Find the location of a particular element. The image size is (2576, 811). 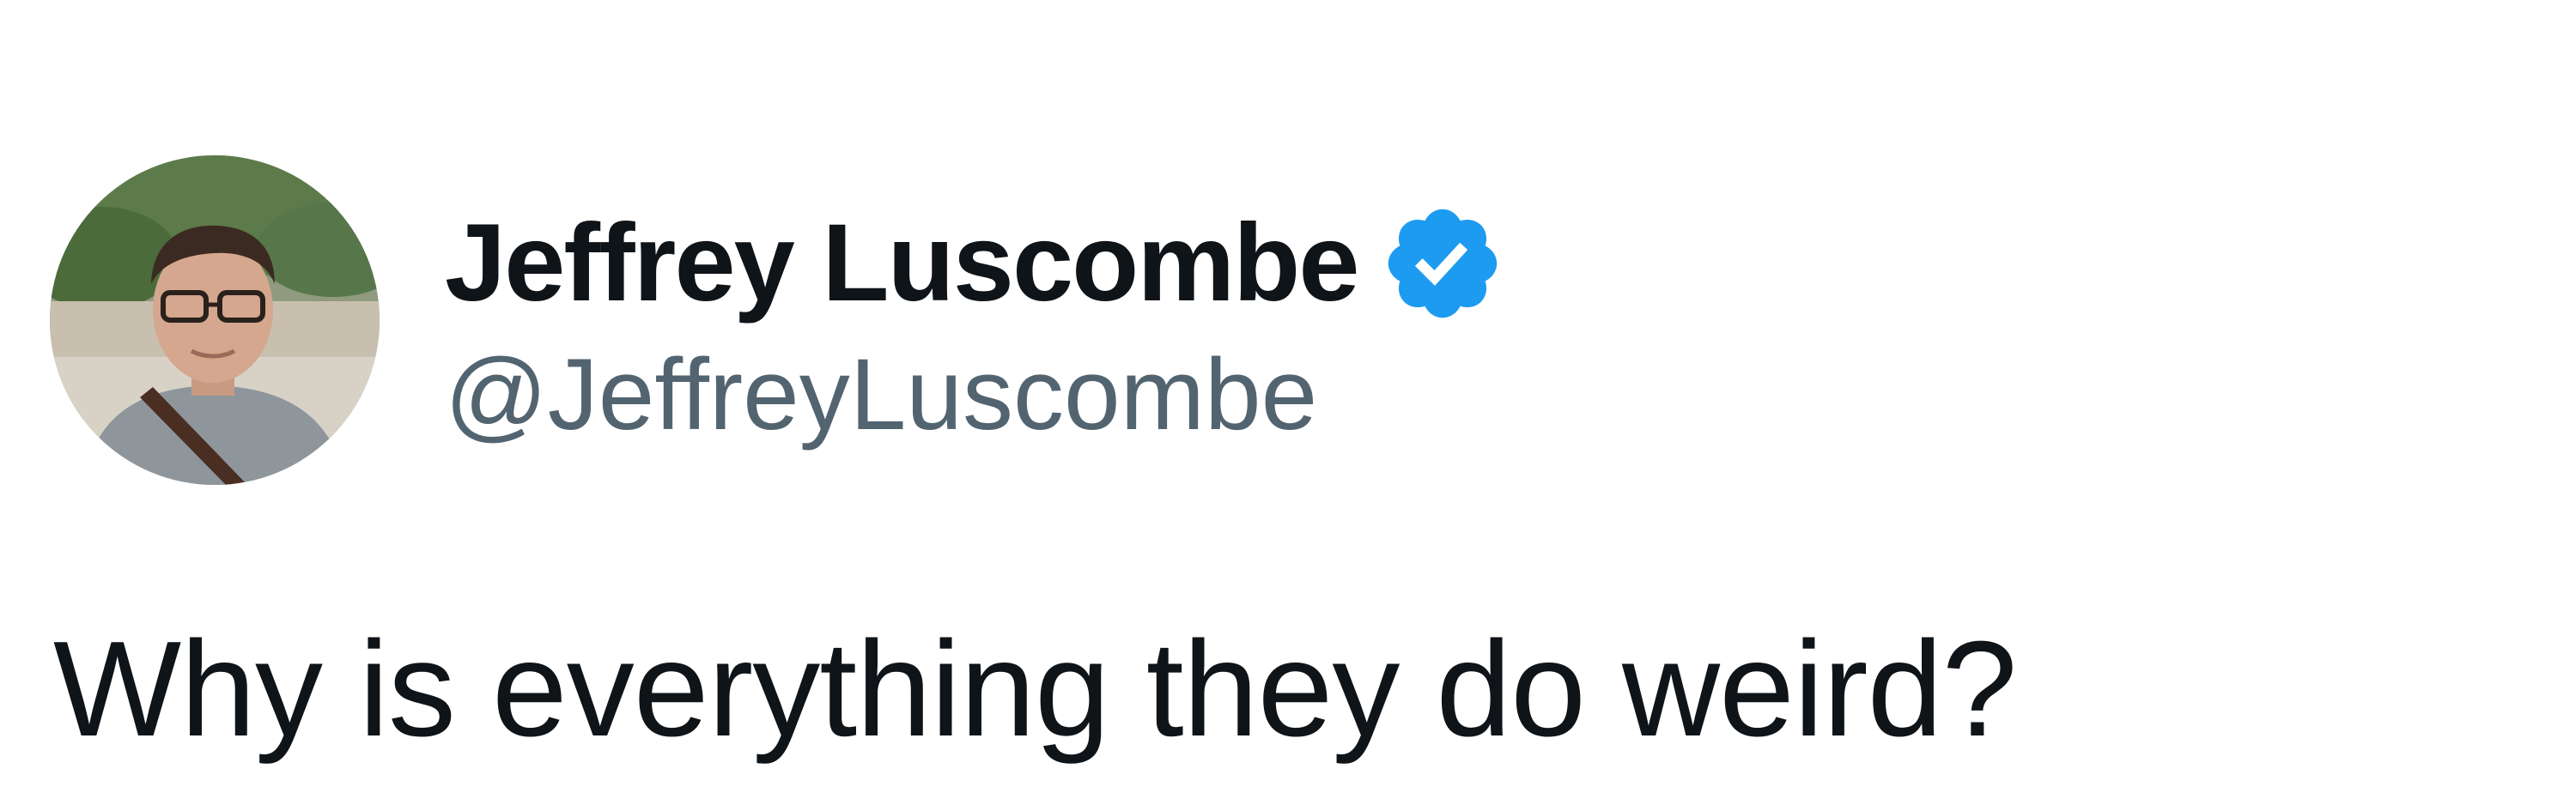

avatar is located at coordinates (215, 320).